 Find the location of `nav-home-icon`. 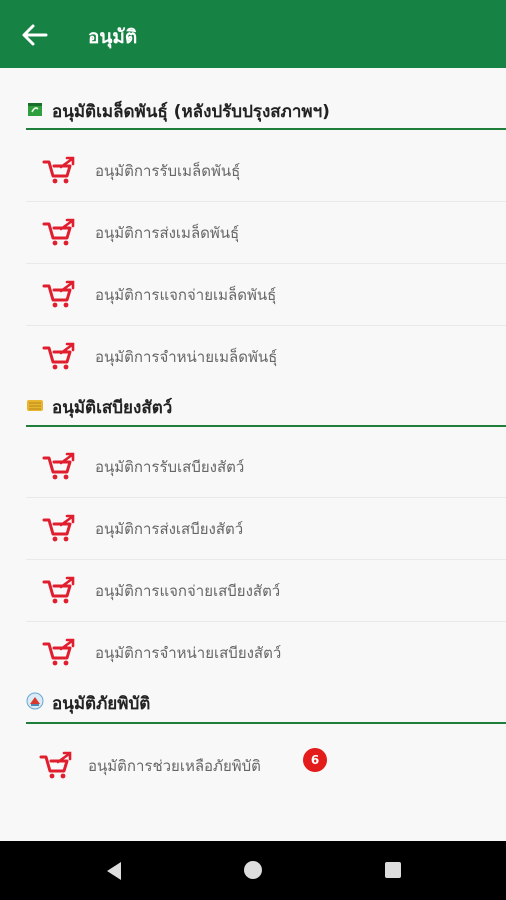

nav-home-icon is located at coordinates (253, 870).